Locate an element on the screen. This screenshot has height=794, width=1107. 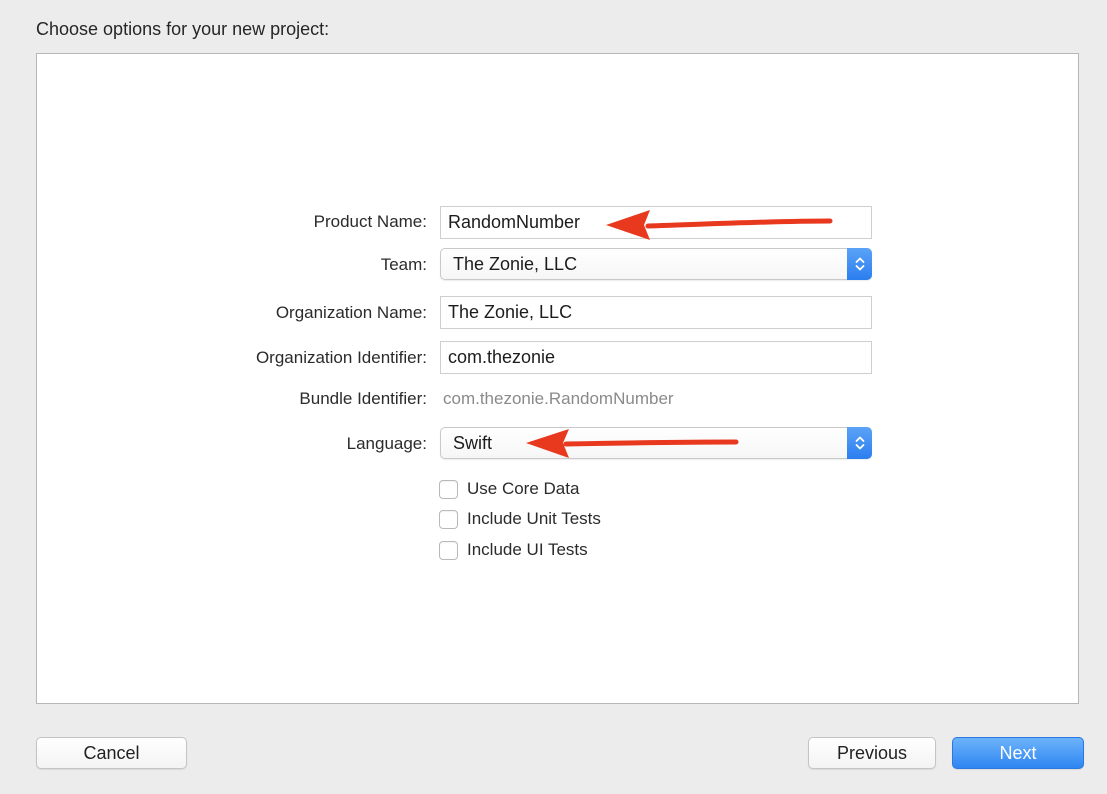
organization-name-field is located at coordinates (656, 312).